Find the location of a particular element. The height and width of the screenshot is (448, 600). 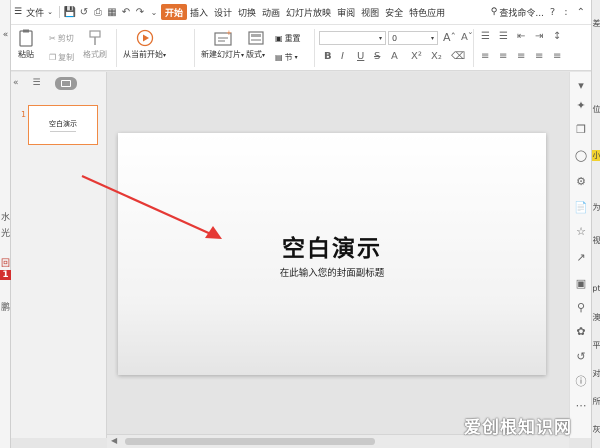

bold-button: B is located at coordinates (328, 56).